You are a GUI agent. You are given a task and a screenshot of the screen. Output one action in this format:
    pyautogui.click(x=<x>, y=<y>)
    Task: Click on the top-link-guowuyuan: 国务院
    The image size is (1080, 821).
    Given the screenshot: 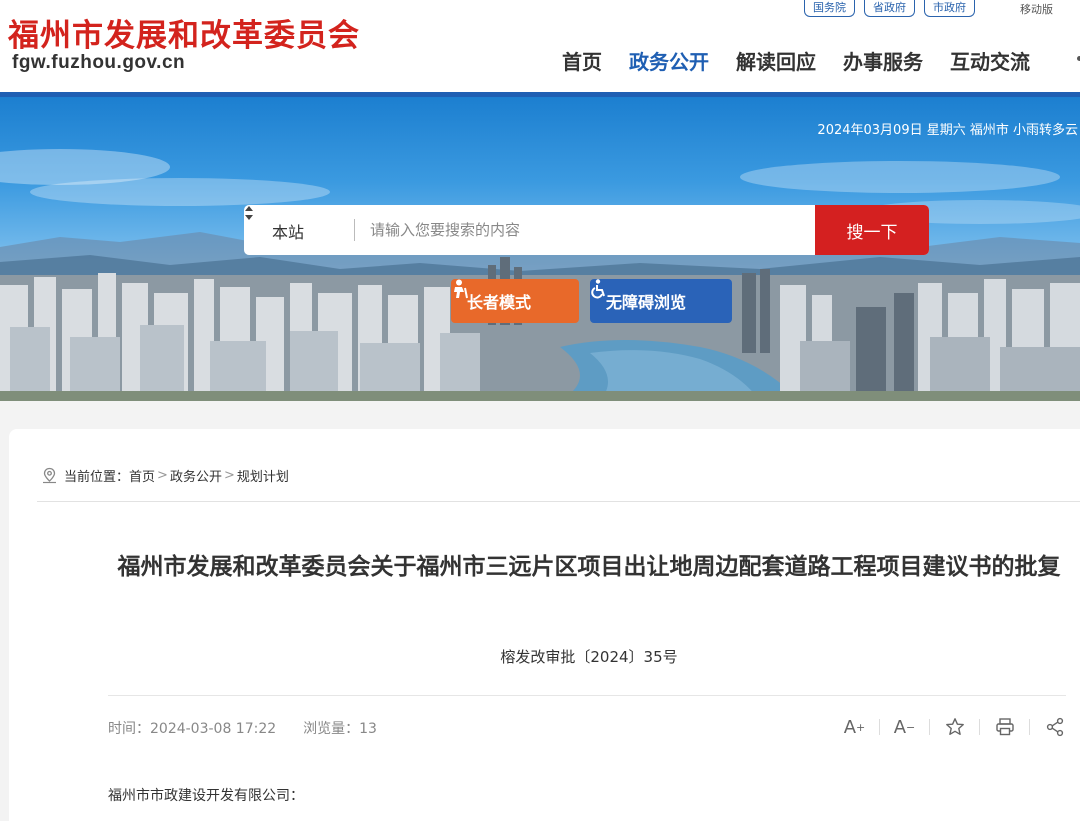 What is the action you would take?
    pyautogui.click(x=829, y=8)
    